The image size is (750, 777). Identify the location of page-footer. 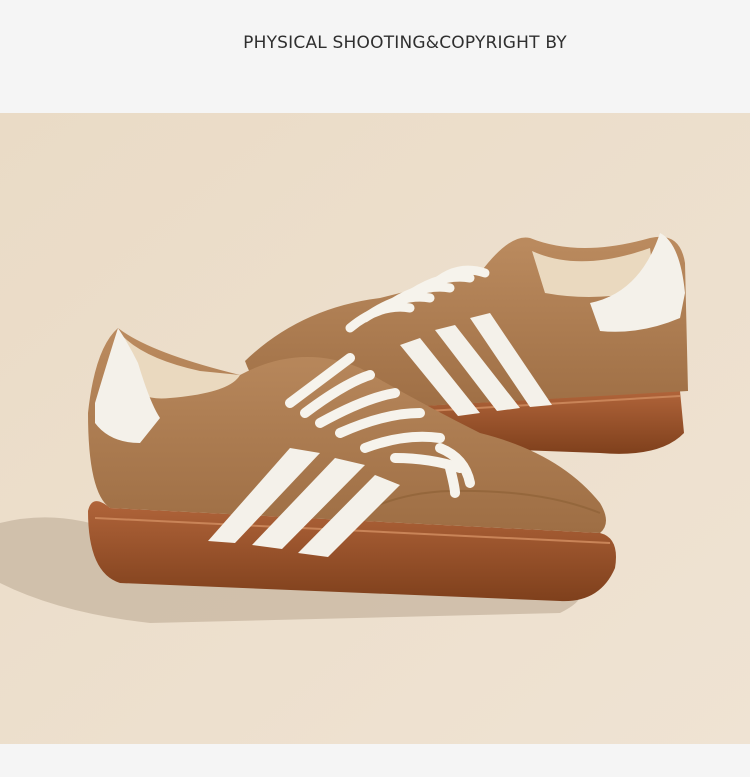
(375, 760).